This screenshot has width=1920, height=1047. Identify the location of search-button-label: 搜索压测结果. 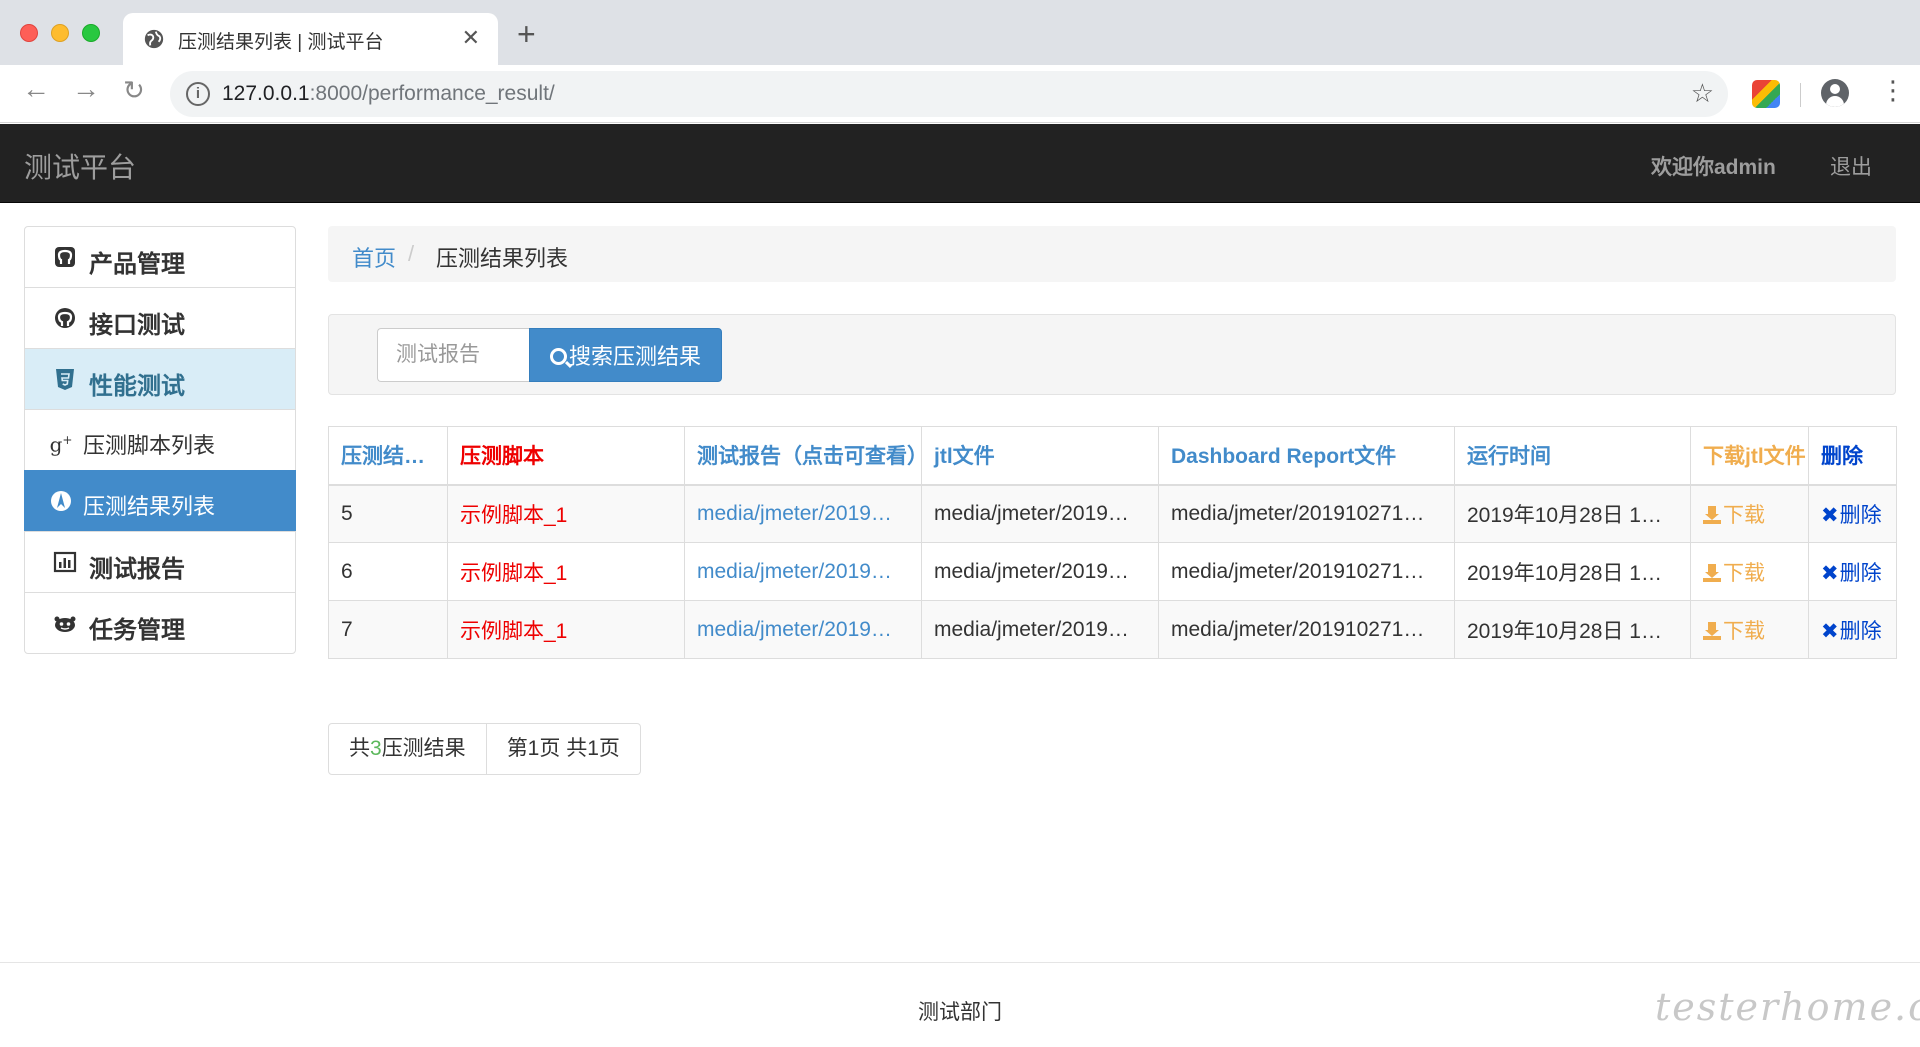
(635, 356).